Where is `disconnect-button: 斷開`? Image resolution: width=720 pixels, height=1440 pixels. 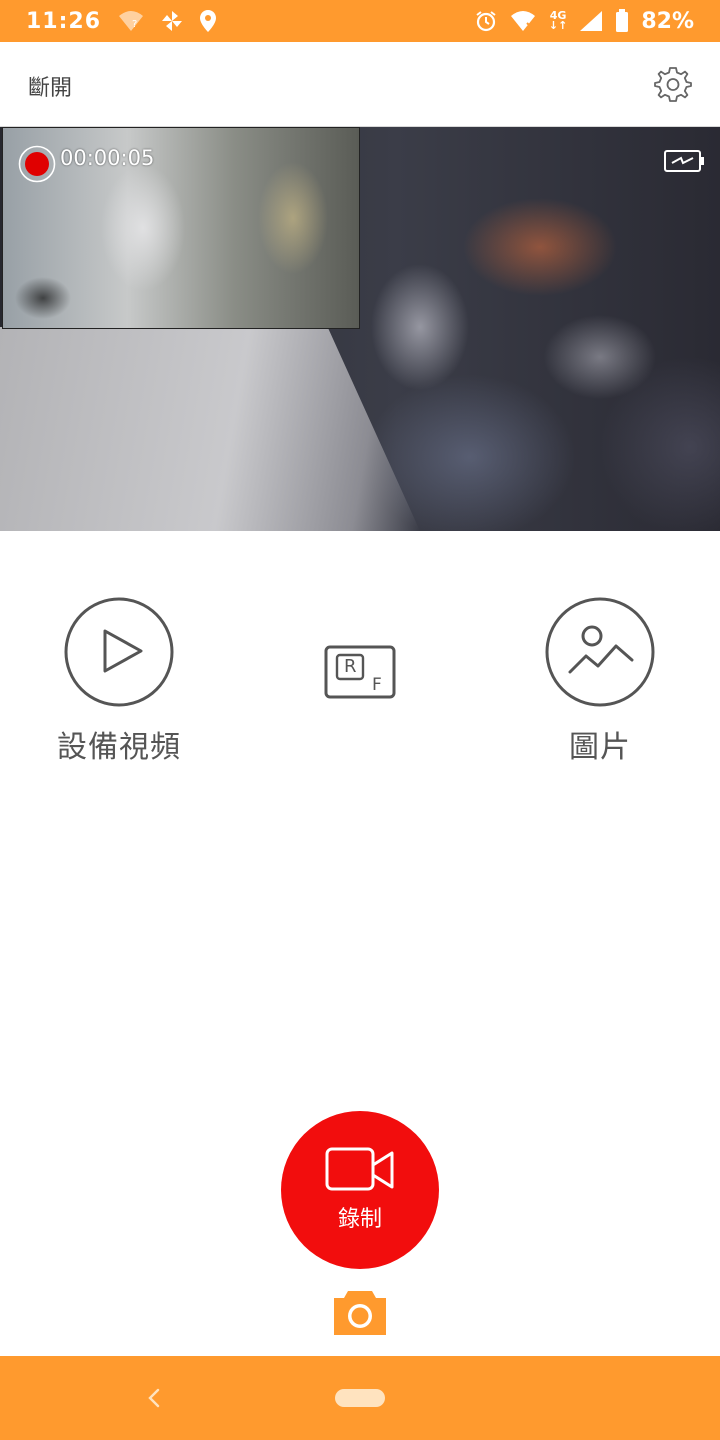
disconnect-button: 斷開 is located at coordinates (50, 86).